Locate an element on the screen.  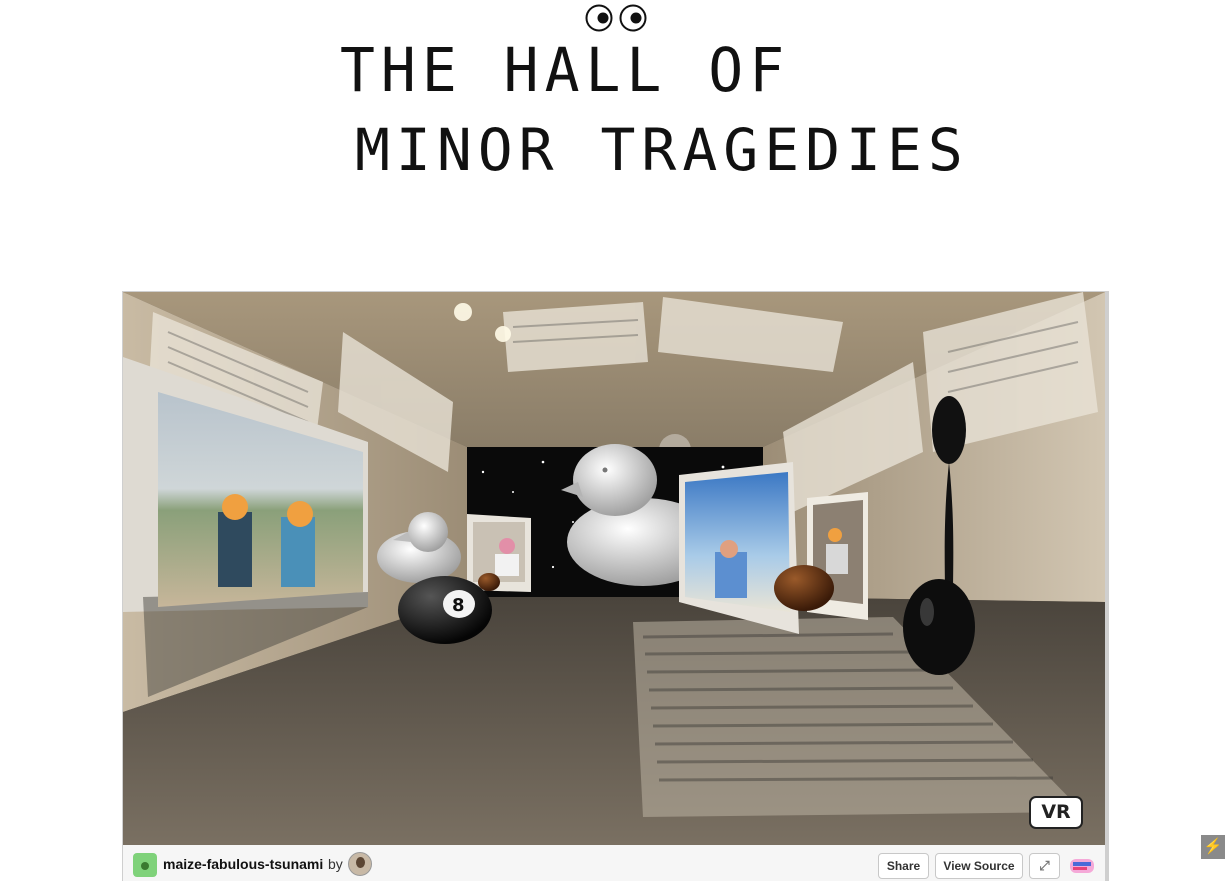
user-avatar is located at coordinates (360, 864).